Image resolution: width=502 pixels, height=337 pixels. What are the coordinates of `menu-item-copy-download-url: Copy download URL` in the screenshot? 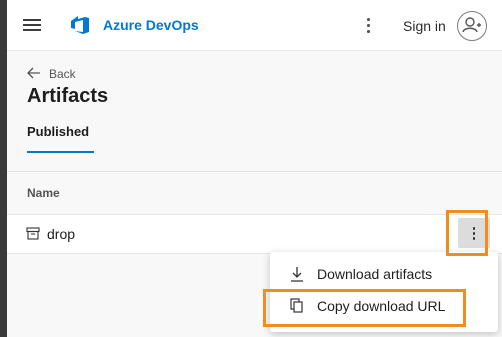 It's located at (384, 306).